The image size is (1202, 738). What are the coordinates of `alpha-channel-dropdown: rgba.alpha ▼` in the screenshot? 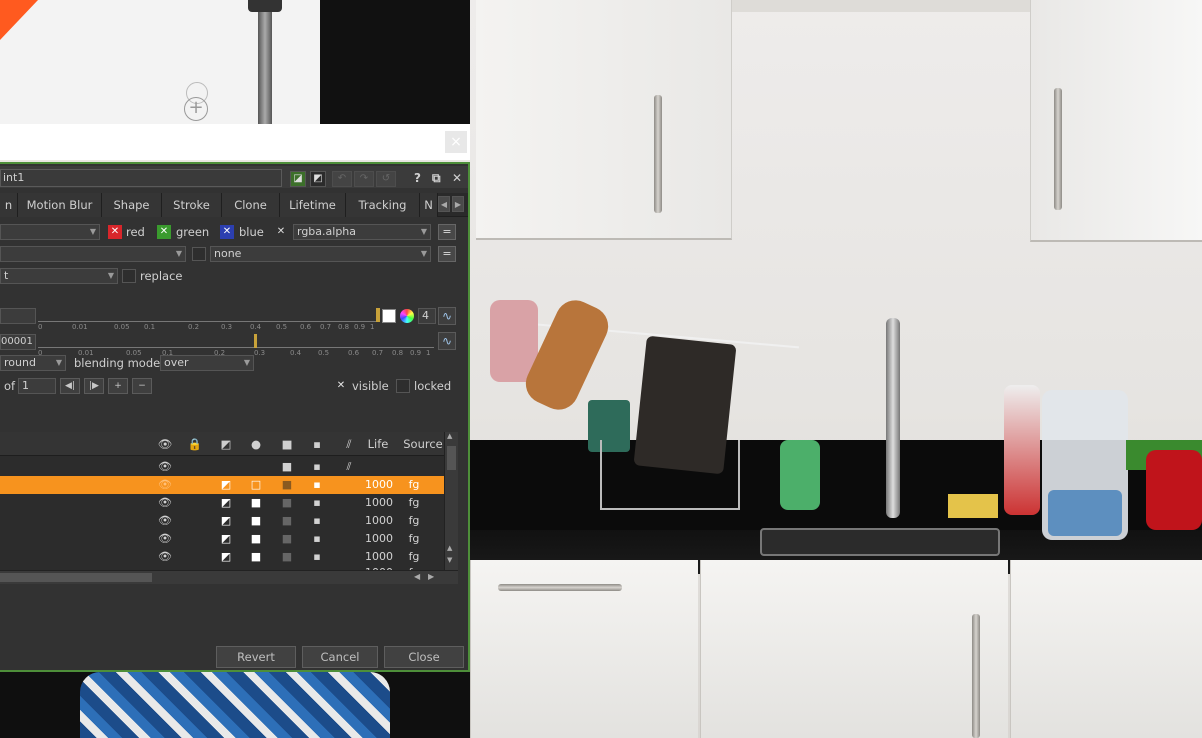 It's located at (362, 232).